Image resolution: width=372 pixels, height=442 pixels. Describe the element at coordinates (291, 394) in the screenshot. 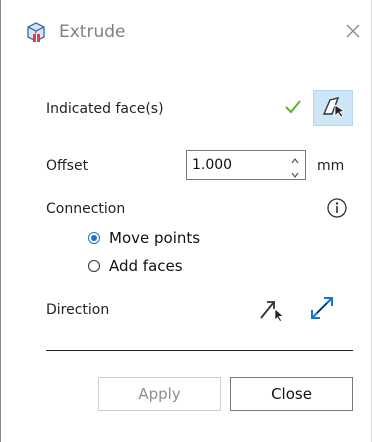

I see `close-button: Close` at that location.